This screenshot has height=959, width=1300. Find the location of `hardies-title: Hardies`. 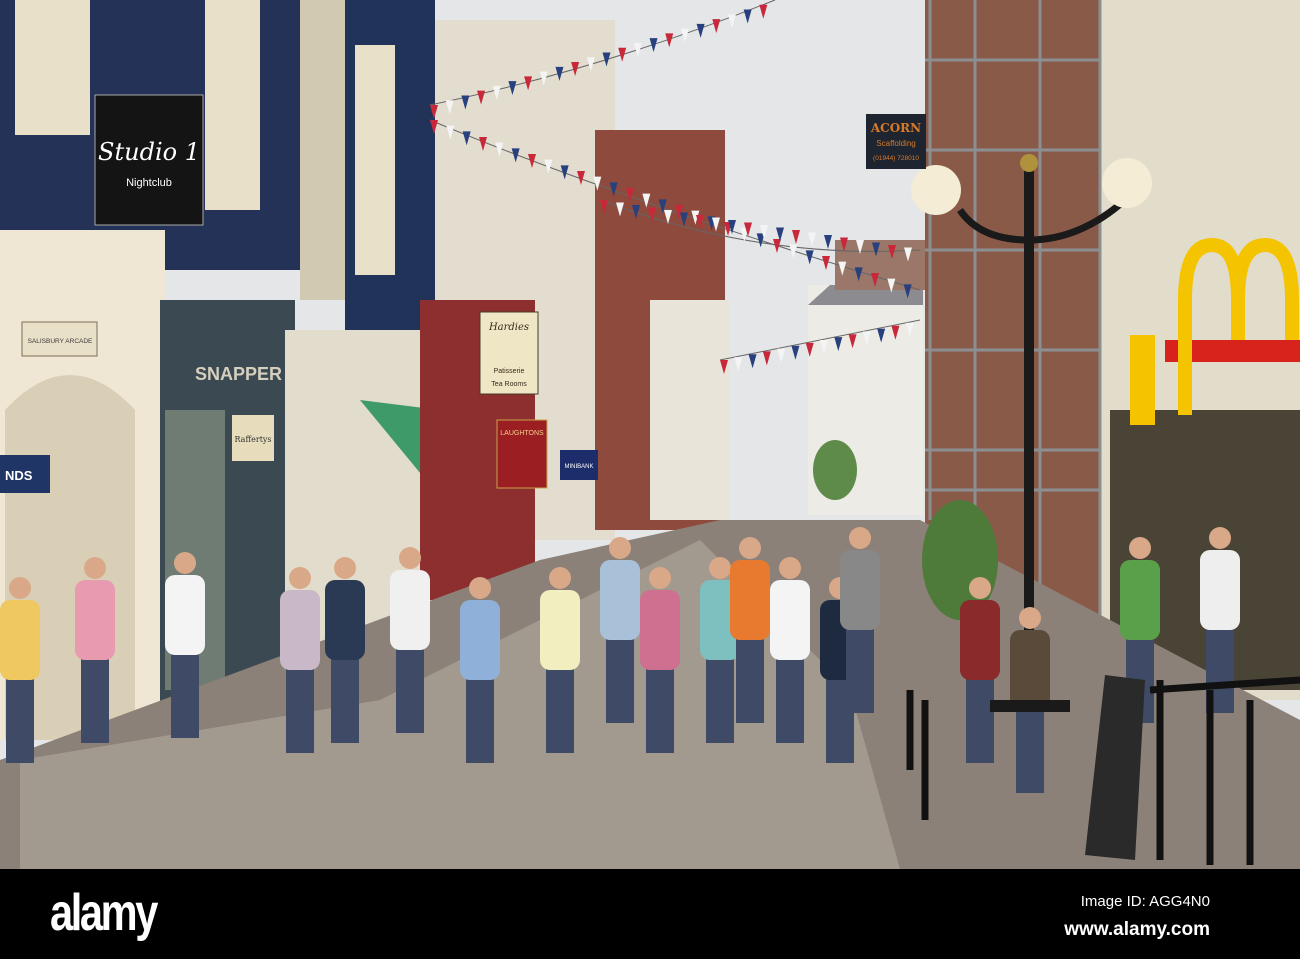

hardies-title: Hardies is located at coordinates (508, 327).